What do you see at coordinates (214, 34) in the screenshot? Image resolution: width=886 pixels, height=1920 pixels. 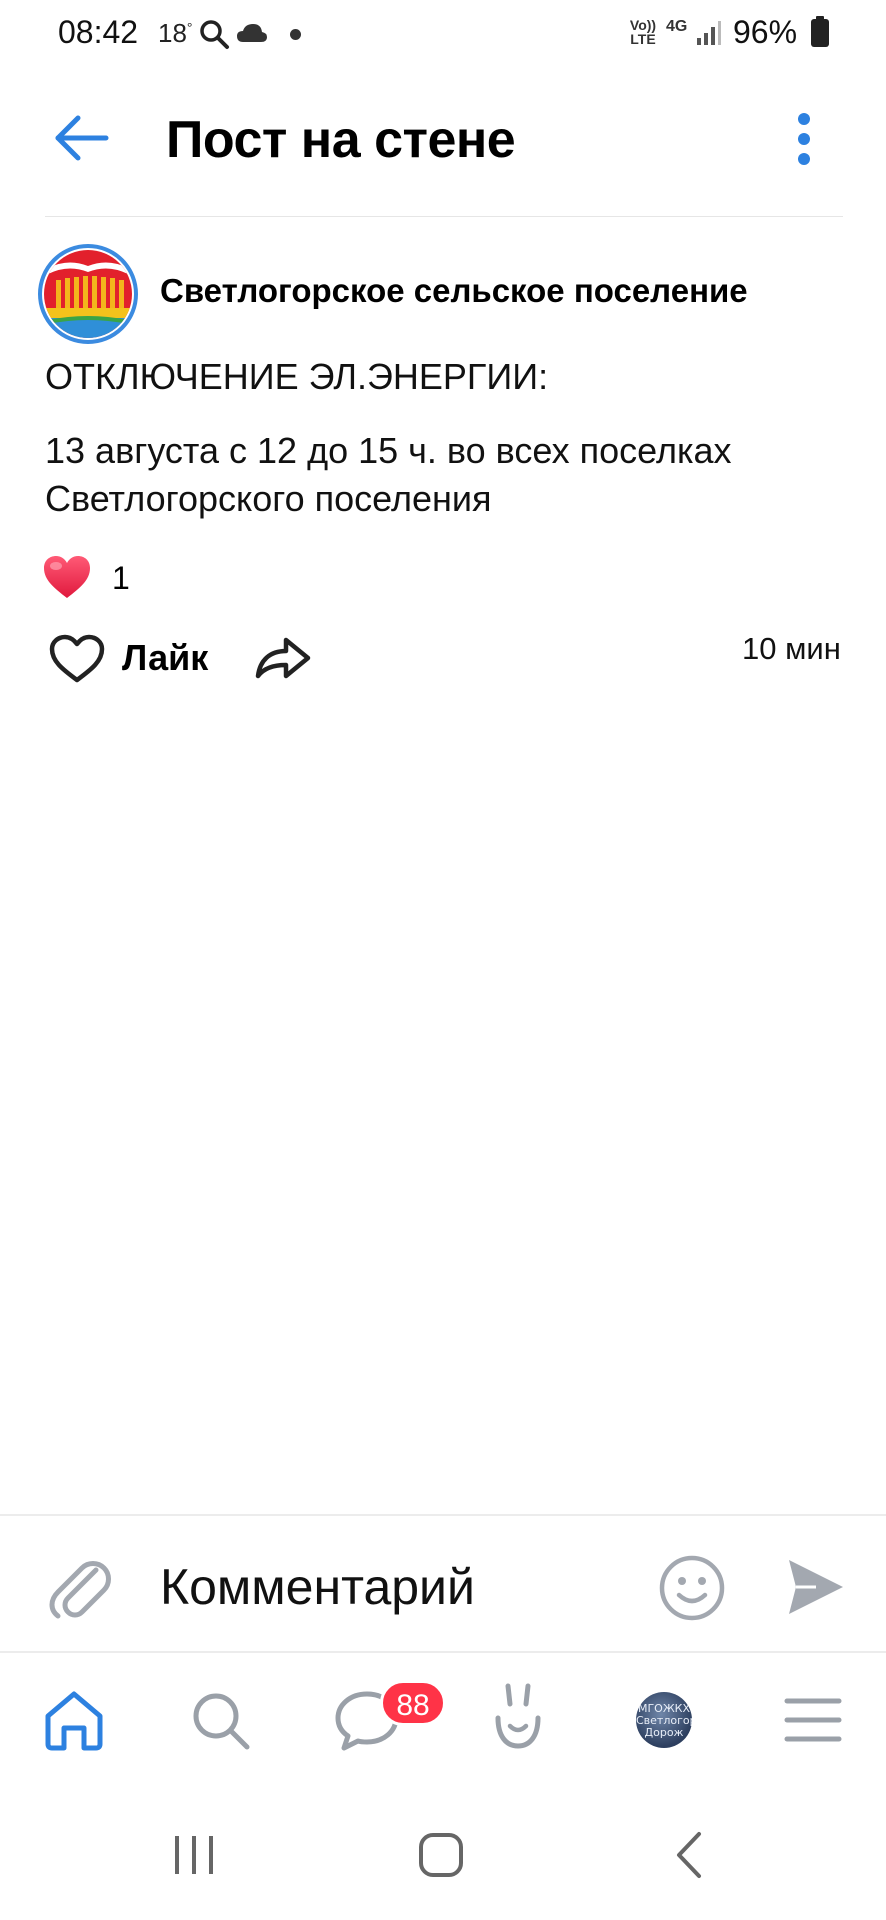 I see `search-status-icon` at bounding box center [214, 34].